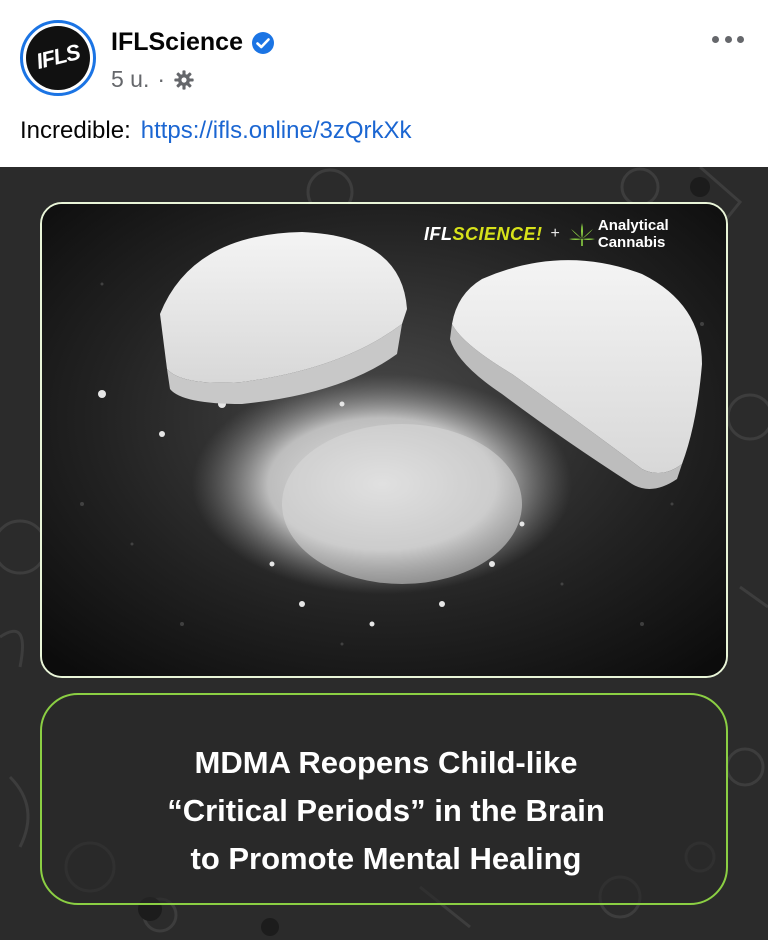 This screenshot has height=940, width=768. I want to click on iflscience-logo: IFLSCIENCE!, so click(483, 234).